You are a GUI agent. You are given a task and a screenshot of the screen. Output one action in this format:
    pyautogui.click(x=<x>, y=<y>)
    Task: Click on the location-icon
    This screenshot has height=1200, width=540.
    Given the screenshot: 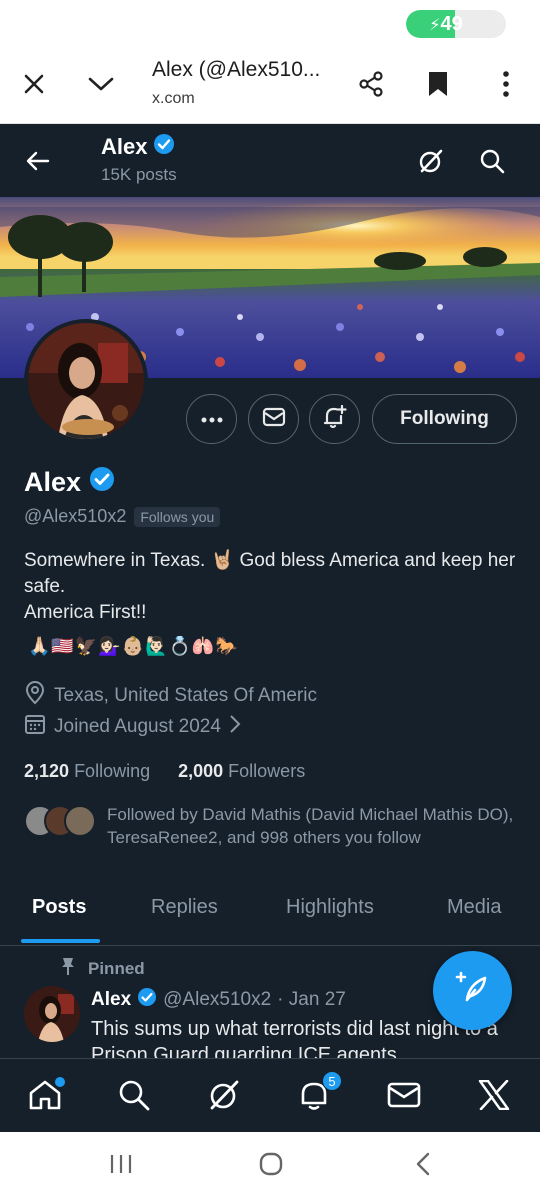 What is the action you would take?
    pyautogui.click(x=35, y=696)
    